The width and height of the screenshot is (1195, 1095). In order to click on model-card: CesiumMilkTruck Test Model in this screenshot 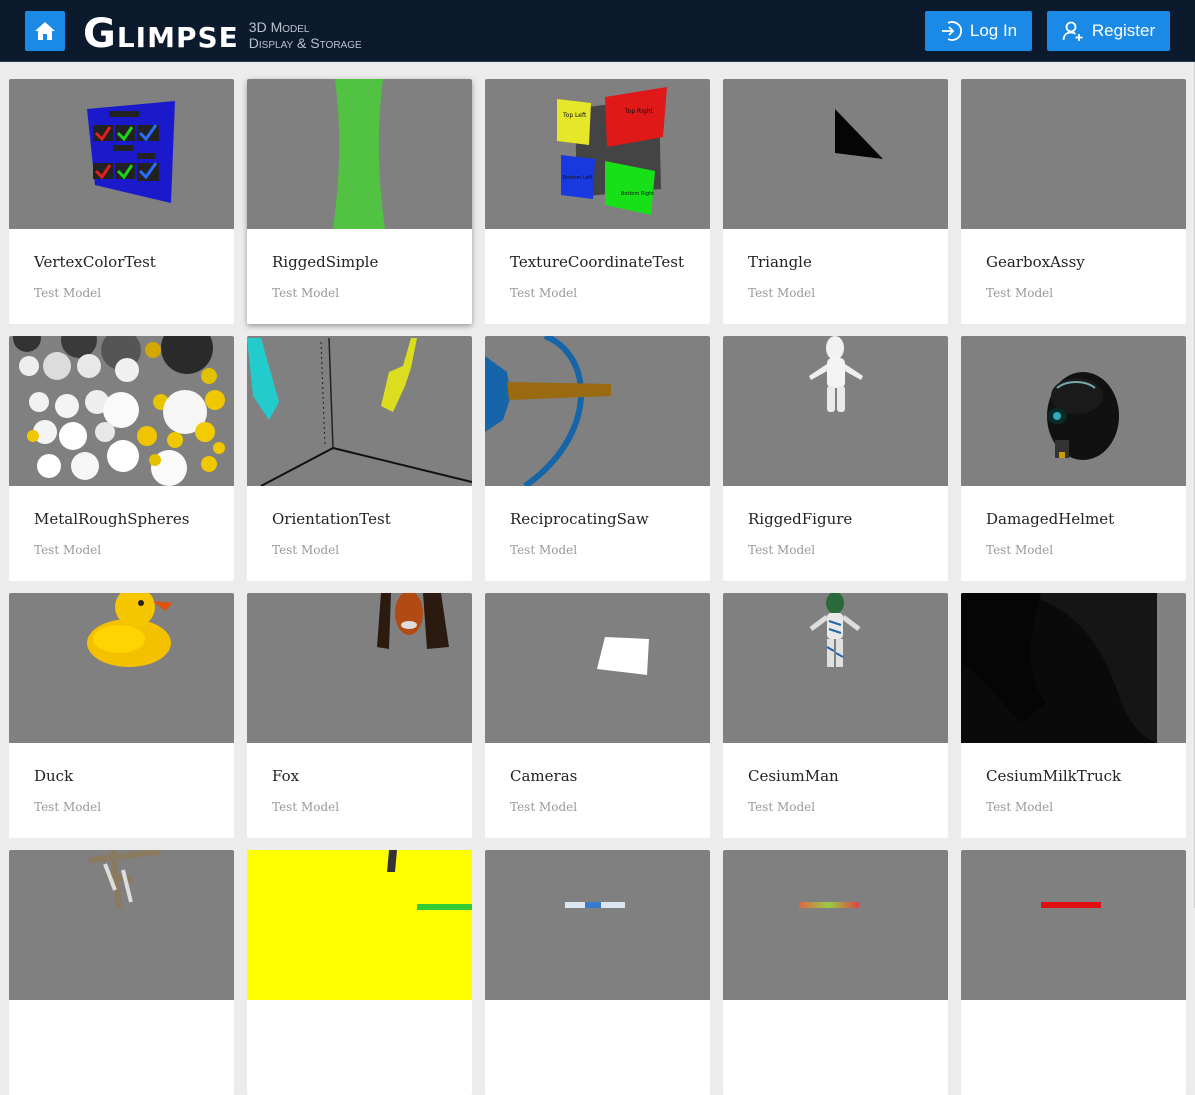, I will do `click(1073, 715)`.